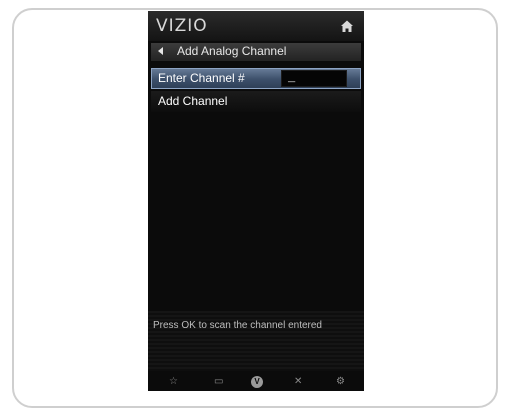 The image size is (507, 408). What do you see at coordinates (256, 26) in the screenshot?
I see `menu-header: VIZIO` at bounding box center [256, 26].